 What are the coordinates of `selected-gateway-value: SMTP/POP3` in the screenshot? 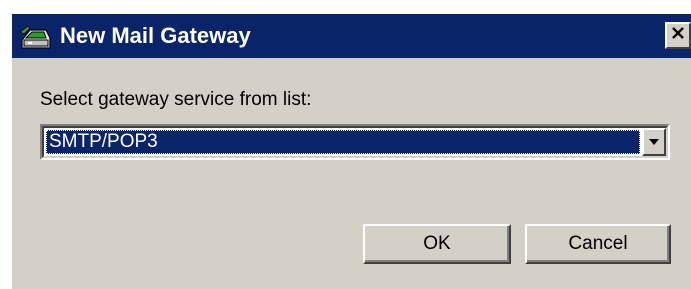 It's located at (343, 142).